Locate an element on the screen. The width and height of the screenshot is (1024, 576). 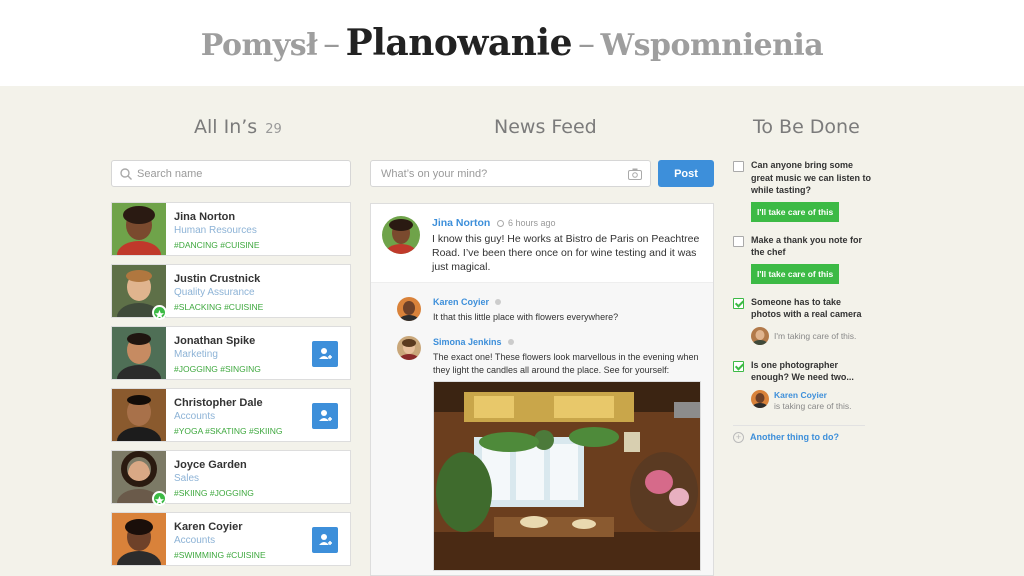
person-role: Quality Assurance is located at coordinates (214, 292).